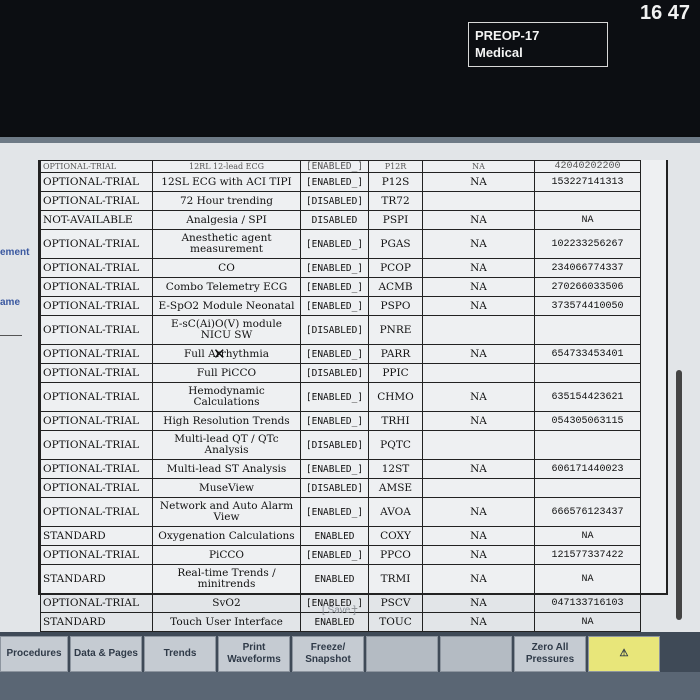 The height and width of the screenshot is (700, 700). What do you see at coordinates (226, 373) in the screenshot?
I see `cell-option: Full PiCCO` at bounding box center [226, 373].